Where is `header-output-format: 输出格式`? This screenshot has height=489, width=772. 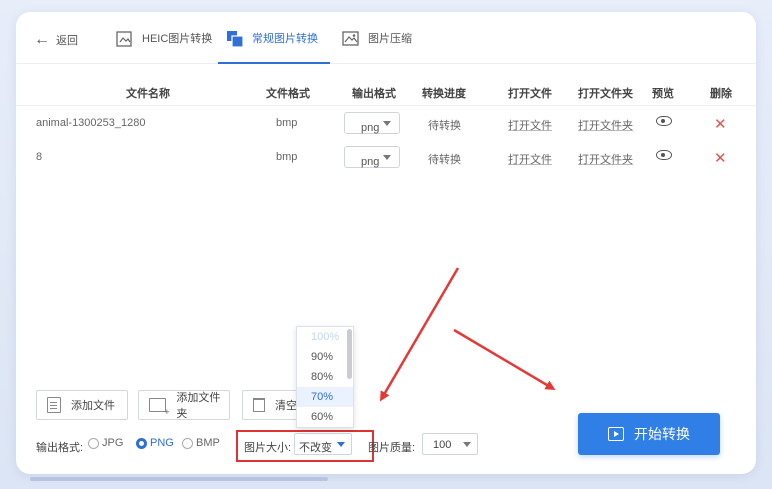 header-output-format: 输出格式 is located at coordinates (374, 94).